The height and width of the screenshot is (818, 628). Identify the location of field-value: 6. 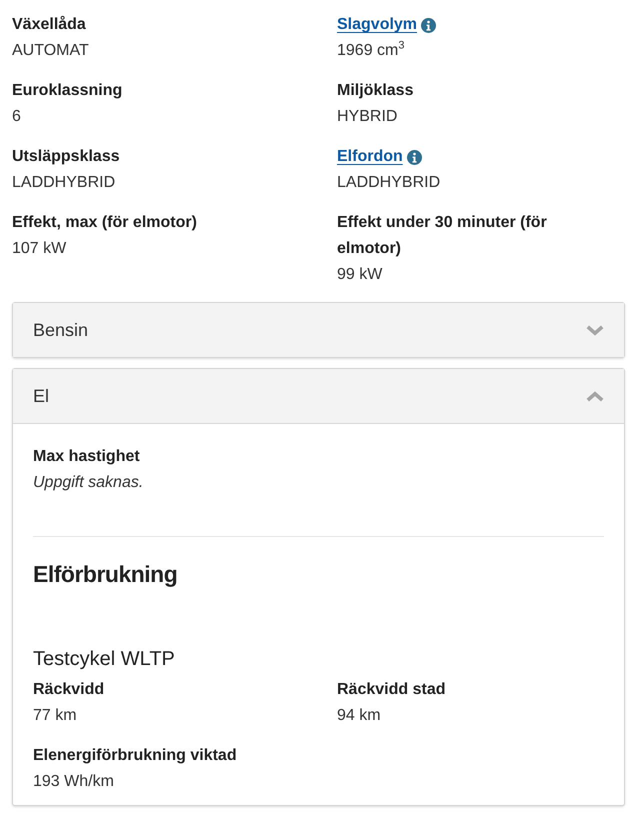
(17, 117).